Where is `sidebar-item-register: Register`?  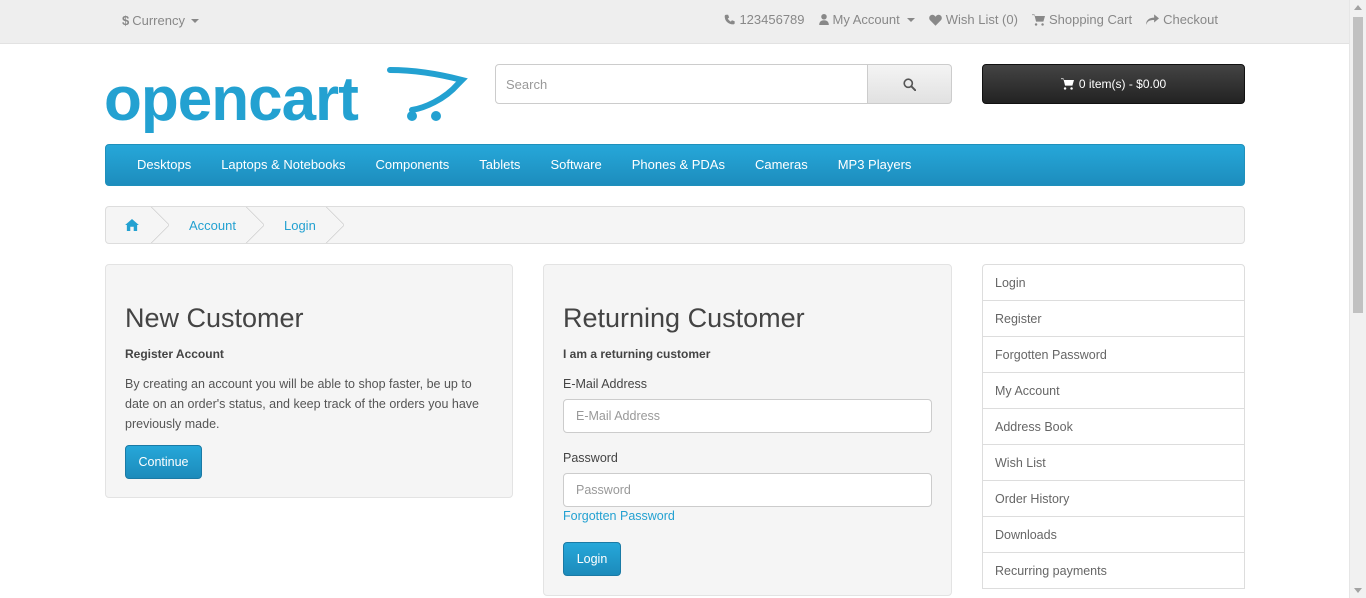
sidebar-item-register: Register is located at coordinates (1113, 318).